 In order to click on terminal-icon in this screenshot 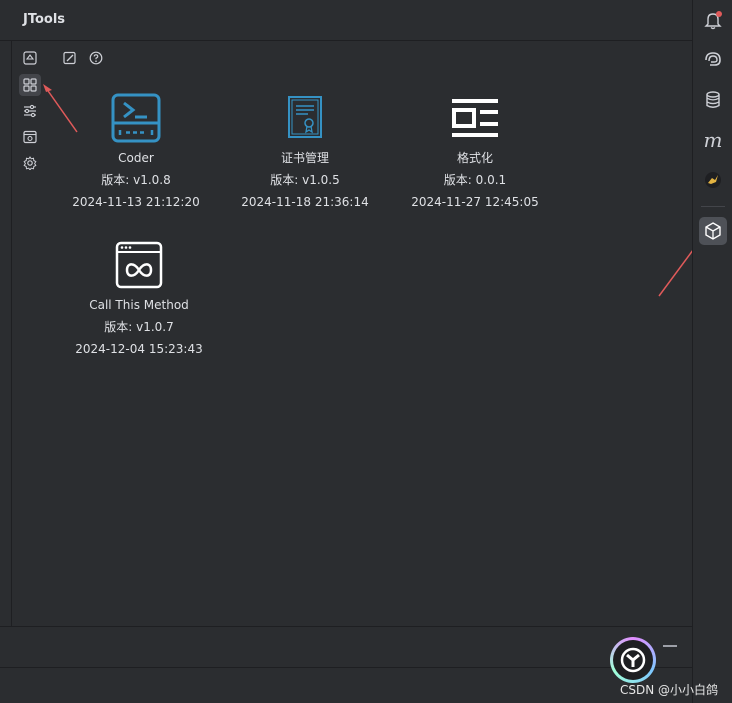, I will do `click(136, 118)`.